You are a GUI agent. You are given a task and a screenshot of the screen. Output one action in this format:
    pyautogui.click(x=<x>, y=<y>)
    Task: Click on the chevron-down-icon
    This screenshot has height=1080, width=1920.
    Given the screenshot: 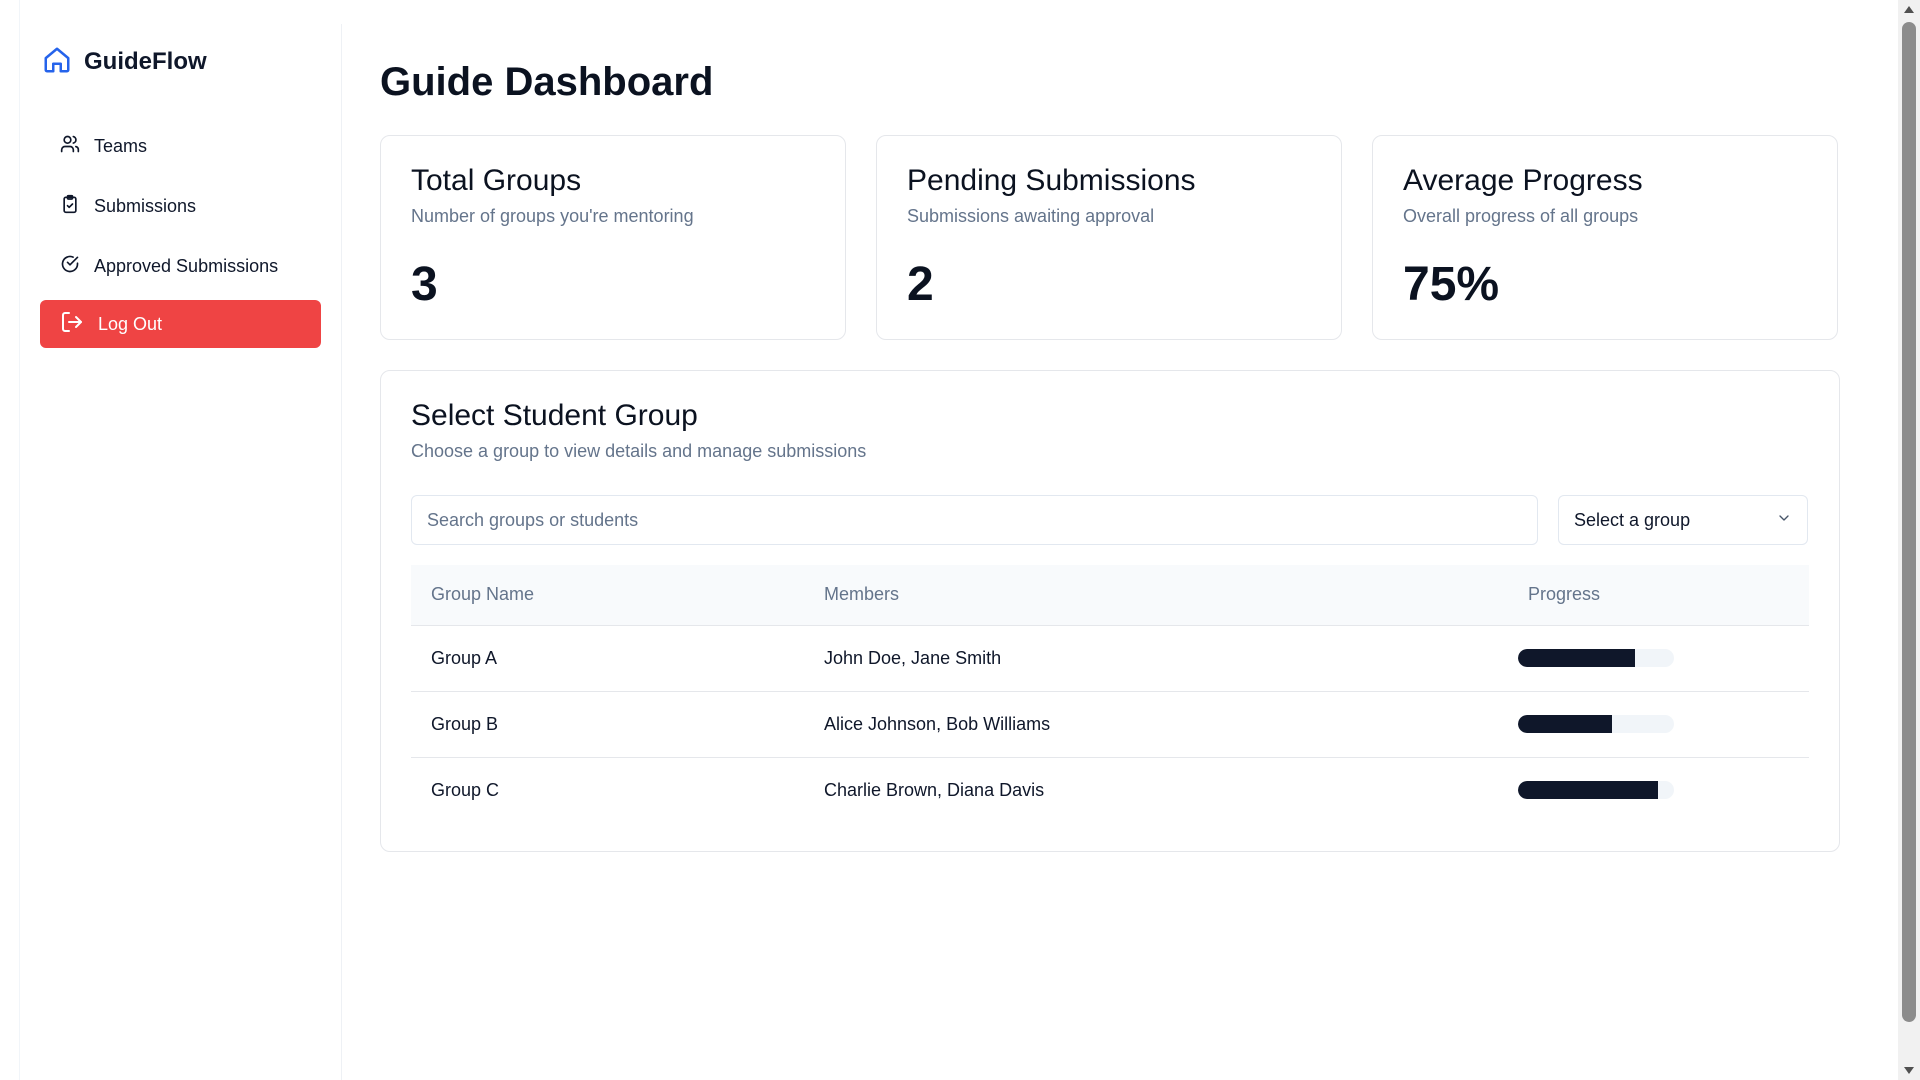 What is the action you would take?
    pyautogui.click(x=1784, y=520)
    